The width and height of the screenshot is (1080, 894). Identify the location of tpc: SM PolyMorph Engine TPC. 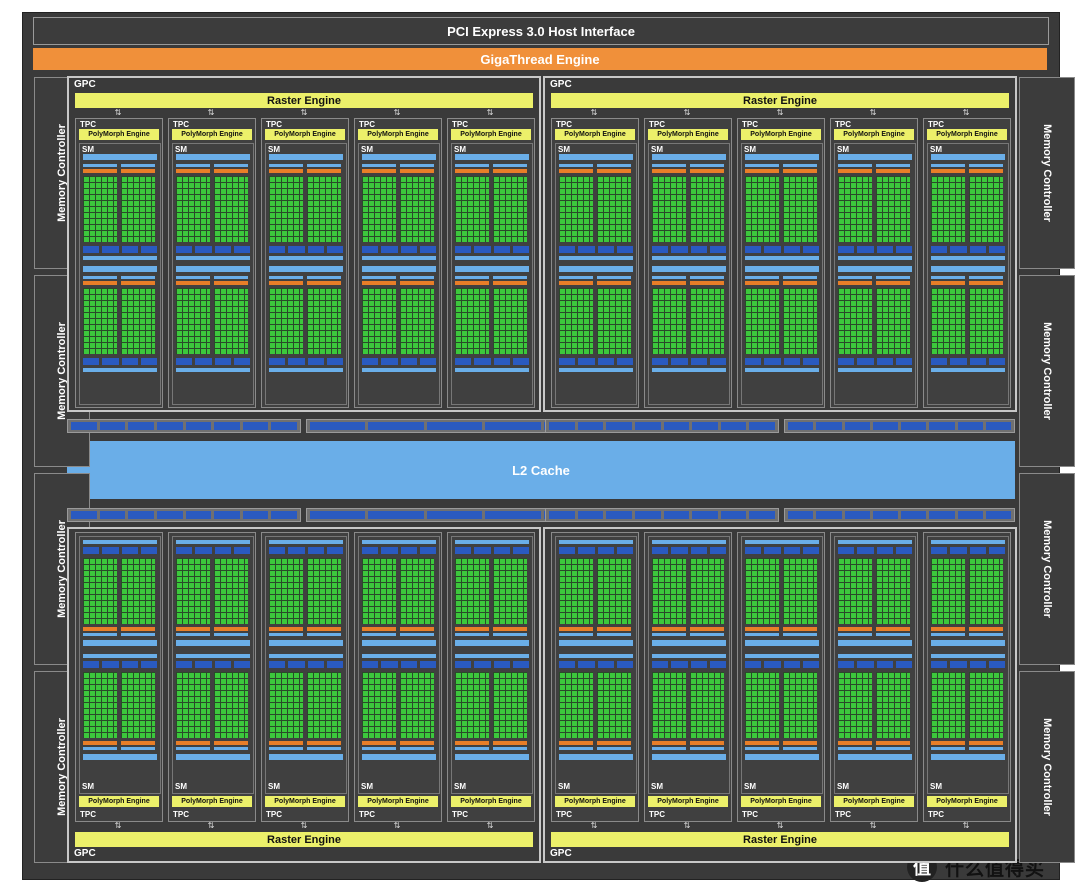
(212, 677).